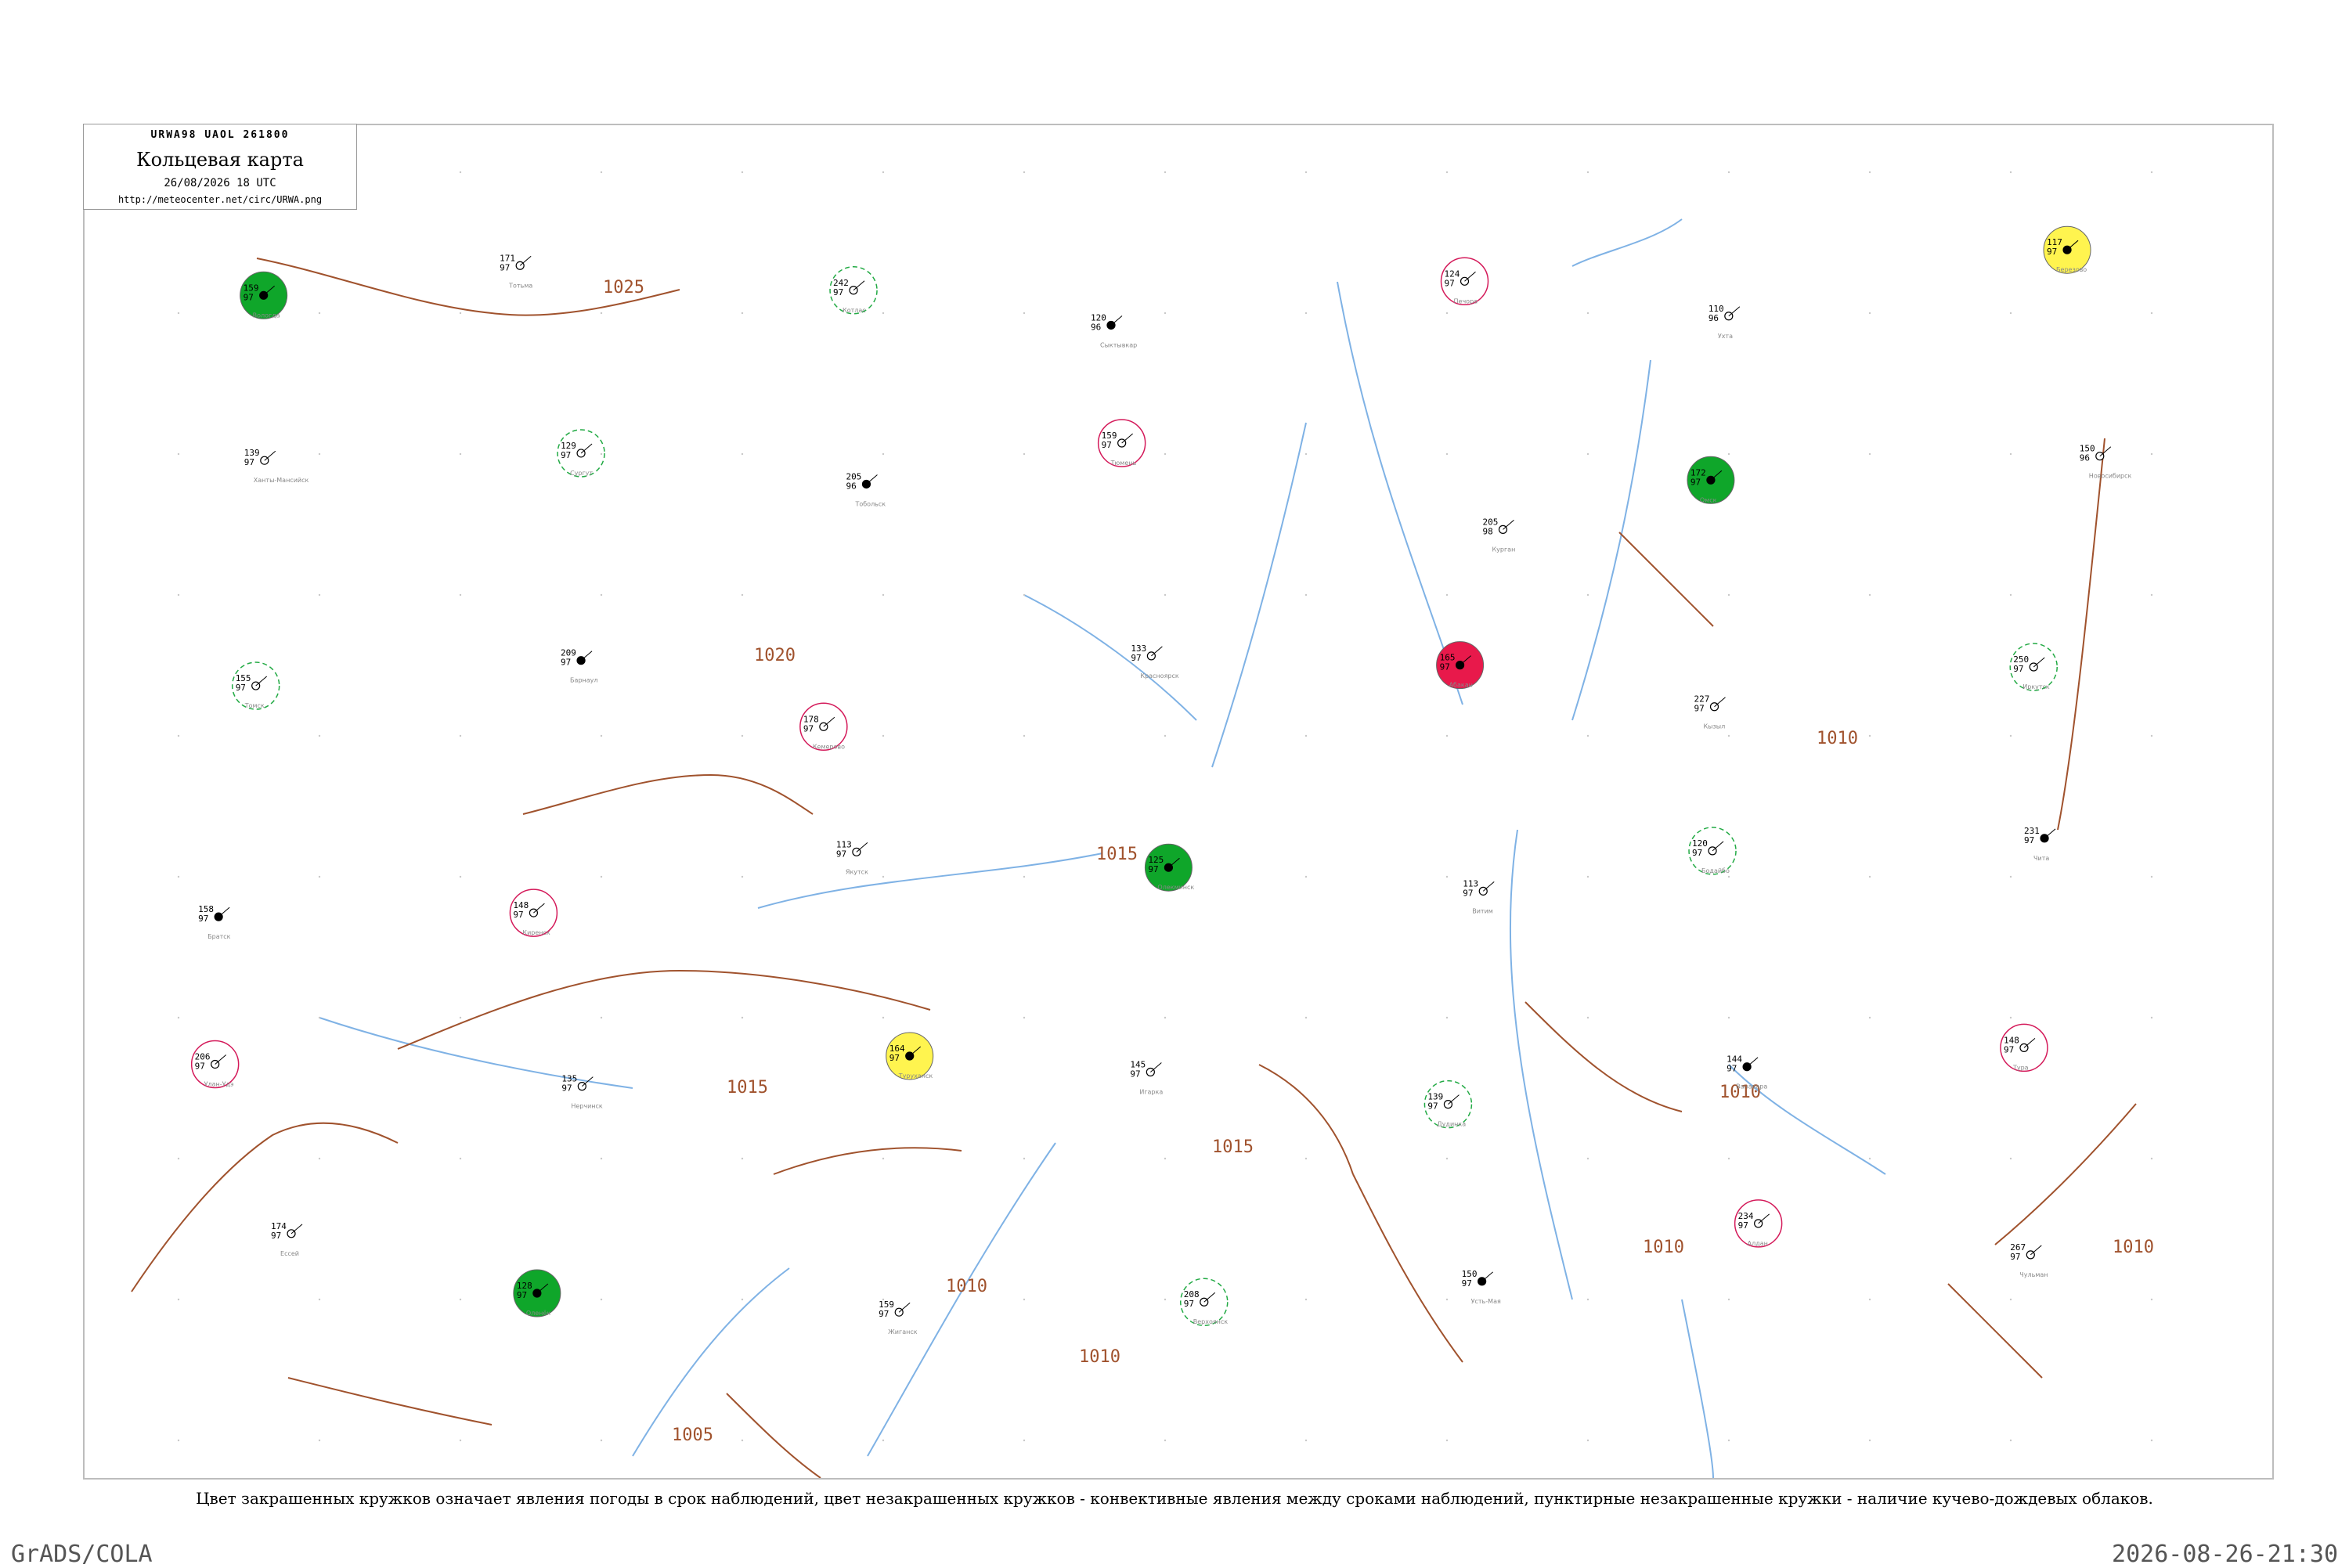  Describe the element at coordinates (587, 1106) in the screenshot. I see `station-name: Нерчинск` at that location.